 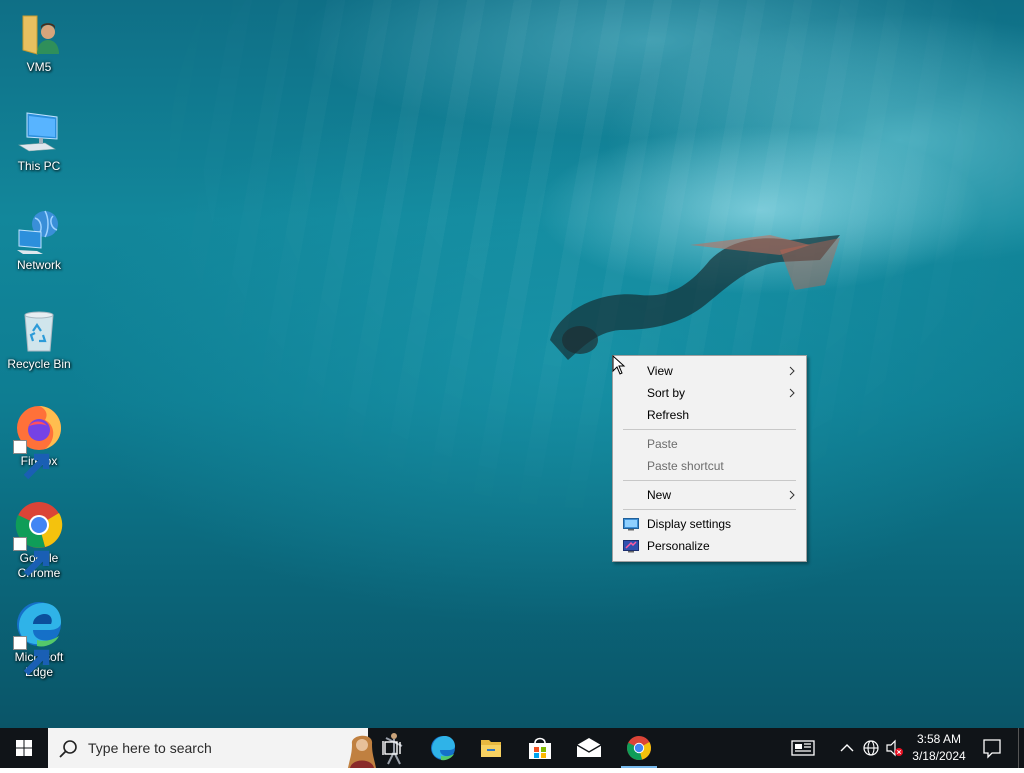 I want to click on menu-item-sort-by: Sort by, so click(x=709, y=393).